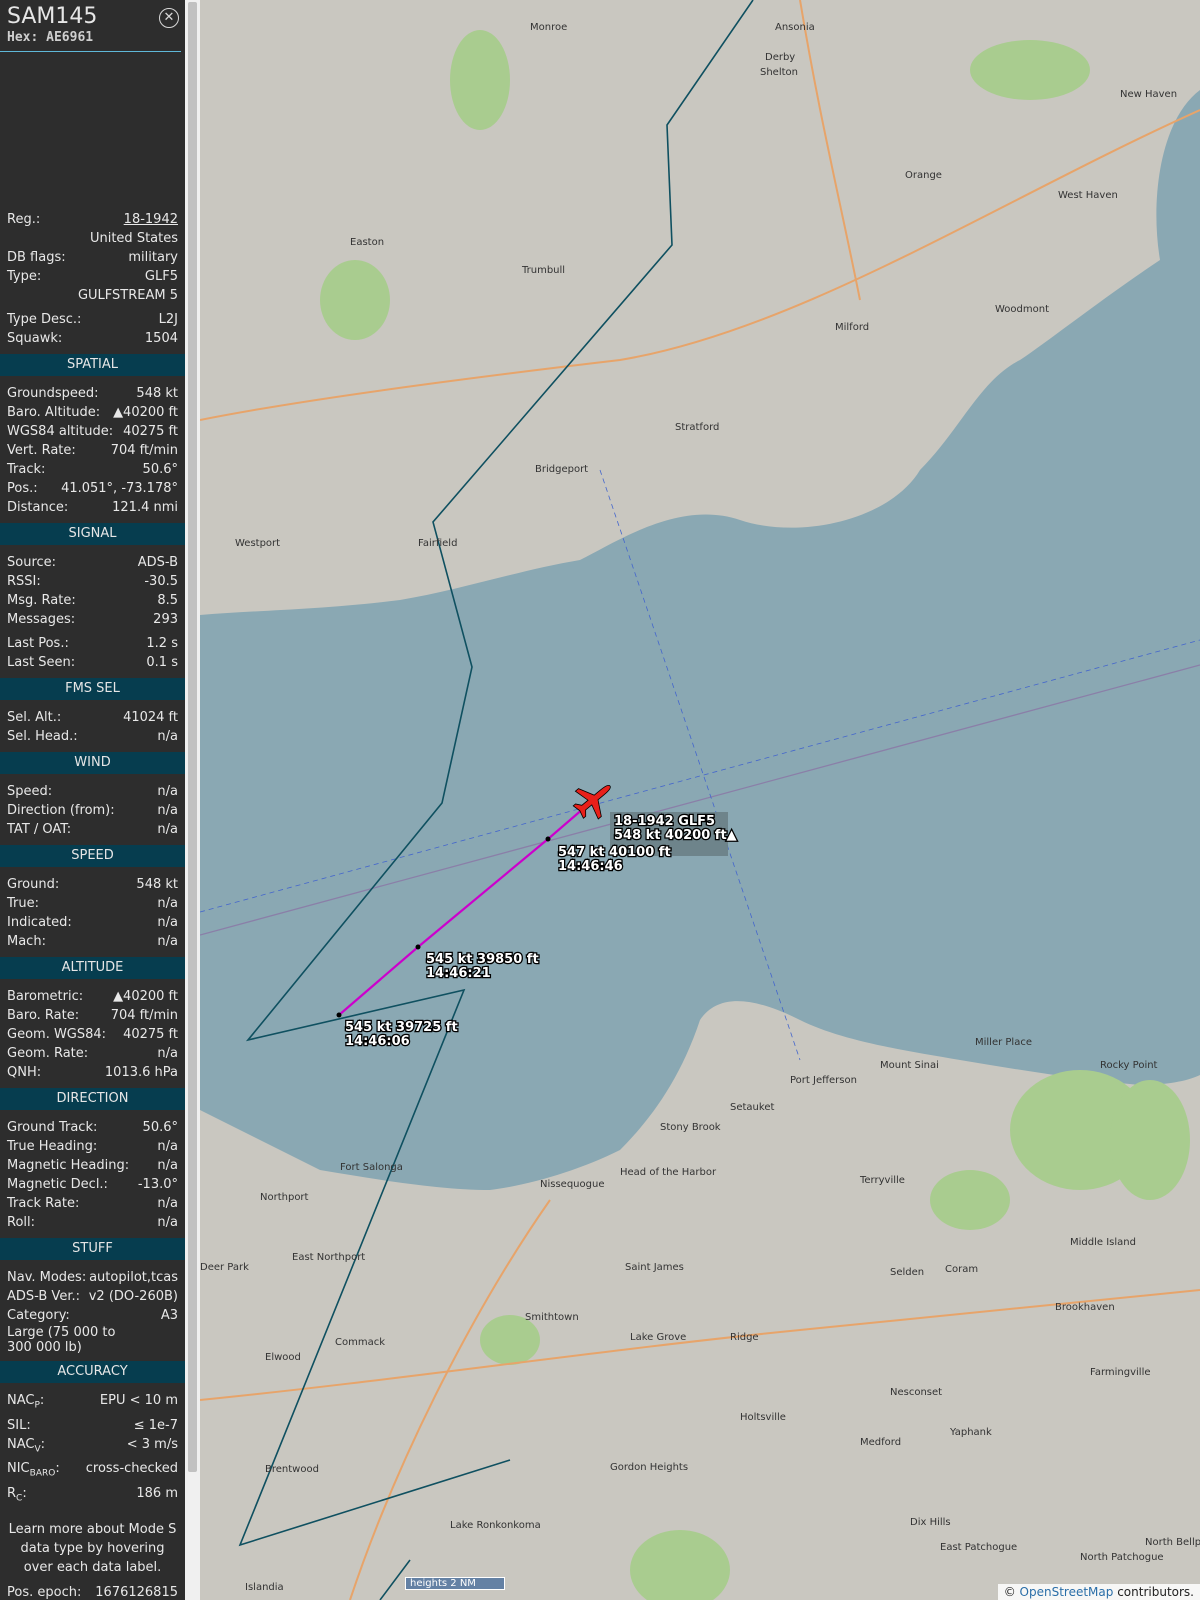  I want to click on town-label: Milford, so click(852, 327).